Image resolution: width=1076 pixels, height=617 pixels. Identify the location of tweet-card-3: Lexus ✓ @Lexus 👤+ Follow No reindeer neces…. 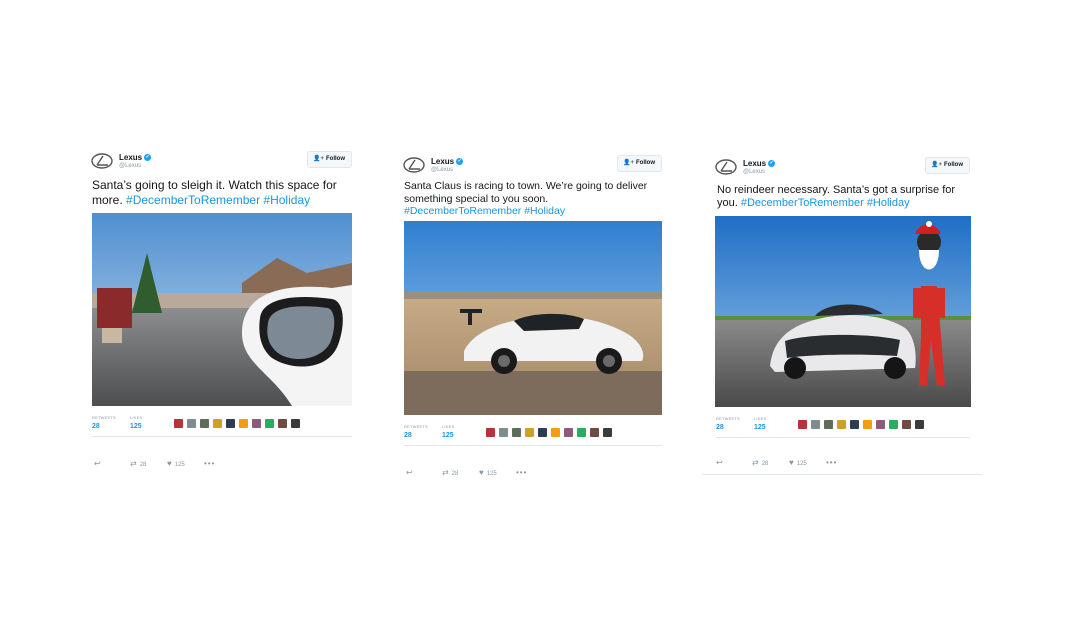
(842, 314).